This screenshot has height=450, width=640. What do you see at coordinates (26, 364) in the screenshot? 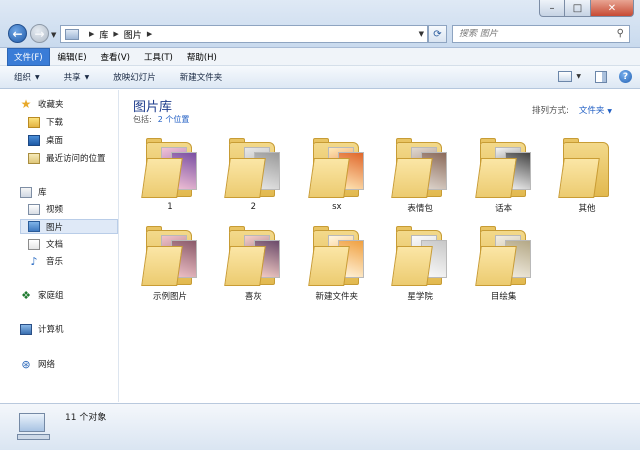
I see `network-icon: ⊛` at bounding box center [26, 364].